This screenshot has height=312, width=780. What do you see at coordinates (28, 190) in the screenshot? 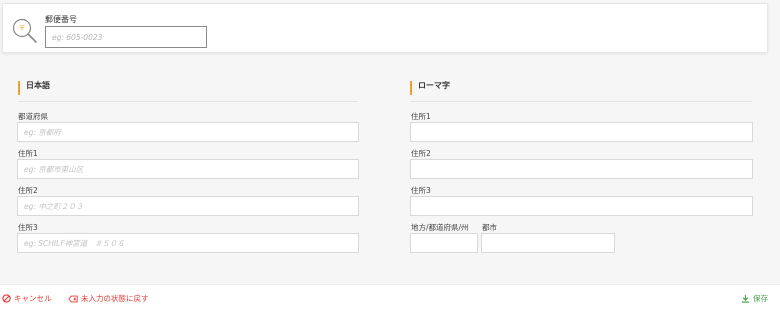
I see `address2-label-ja: 住所2` at bounding box center [28, 190].